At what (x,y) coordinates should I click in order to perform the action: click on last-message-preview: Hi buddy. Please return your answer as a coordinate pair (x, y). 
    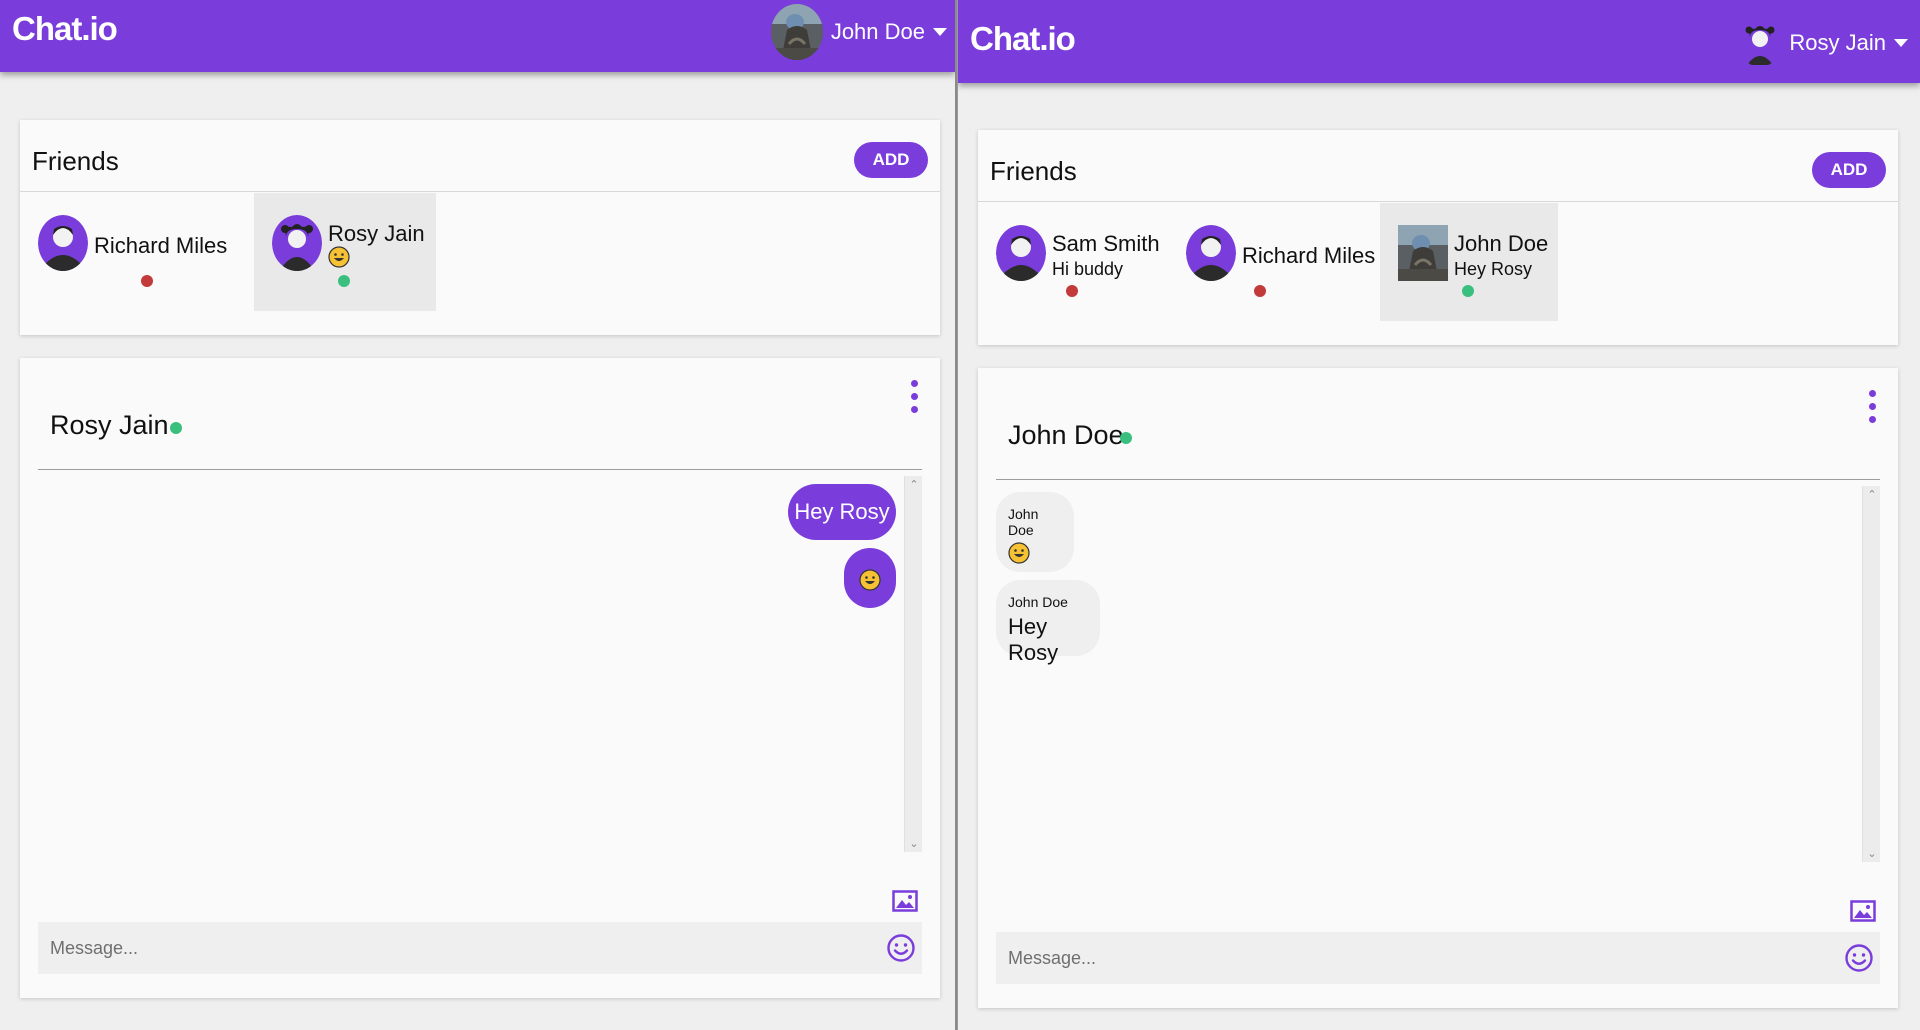
    Looking at the image, I should click on (1088, 269).